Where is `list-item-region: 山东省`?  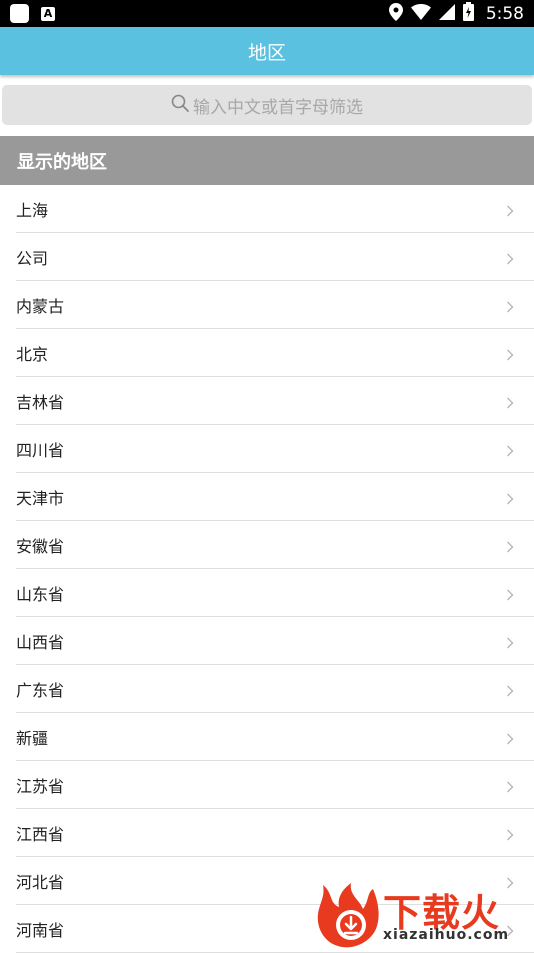
list-item-region: 山东省 is located at coordinates (275, 593).